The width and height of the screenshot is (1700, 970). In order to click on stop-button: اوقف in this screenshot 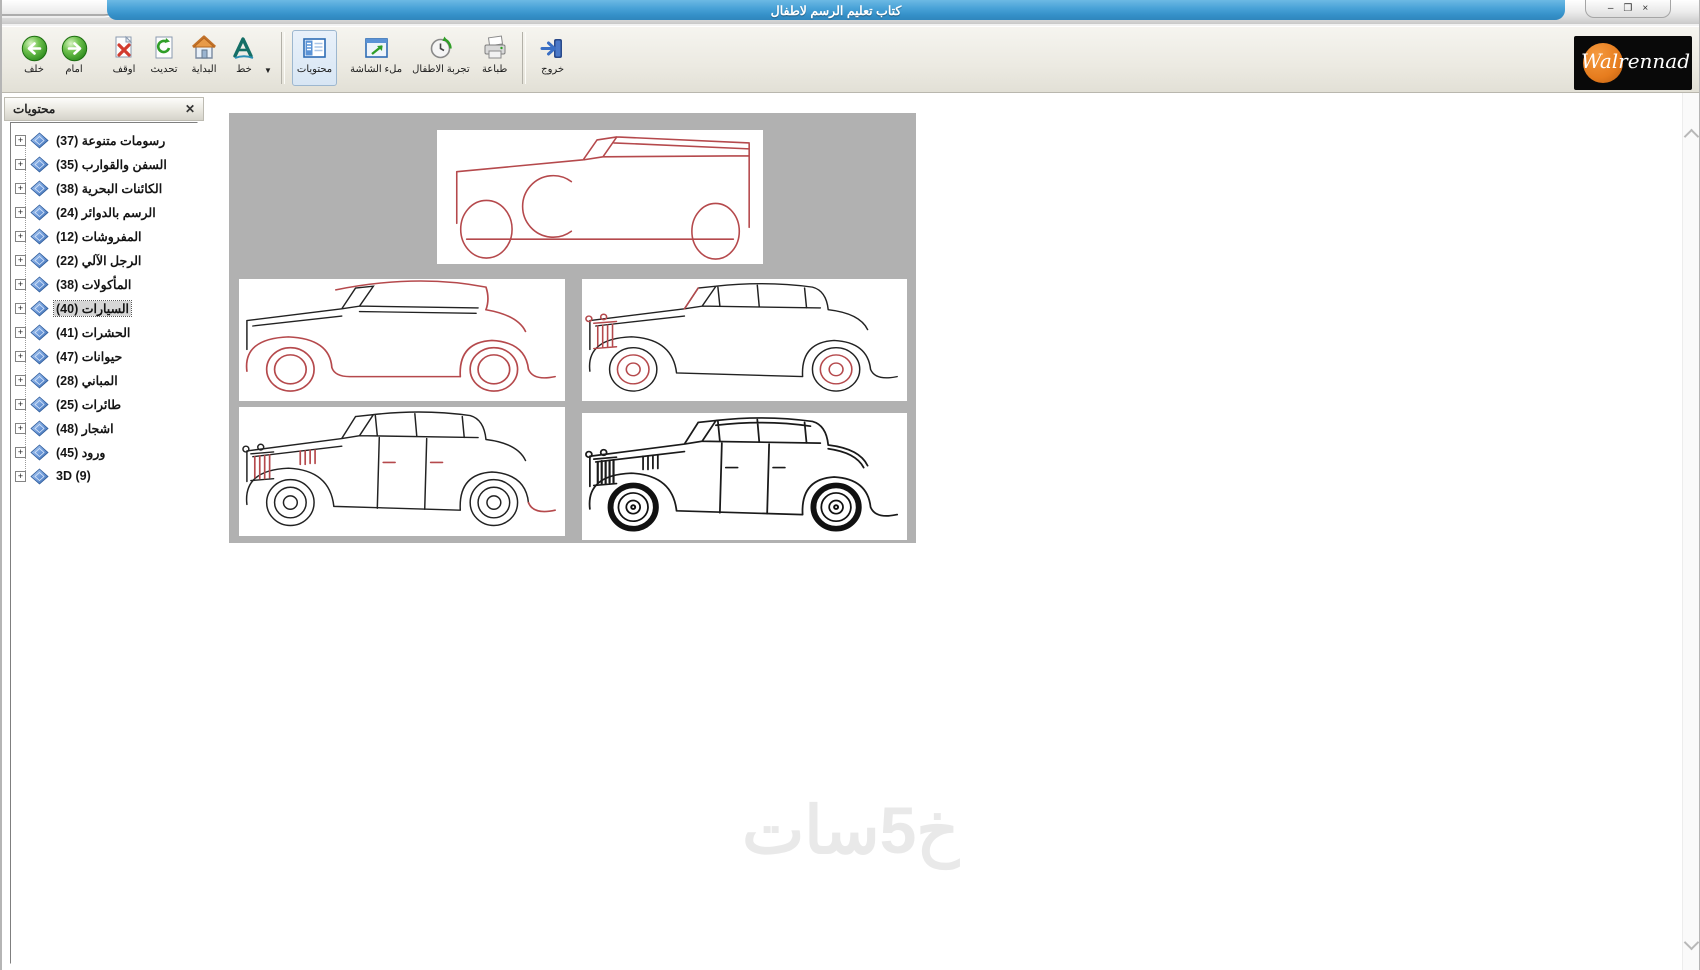, I will do `click(124, 58)`.